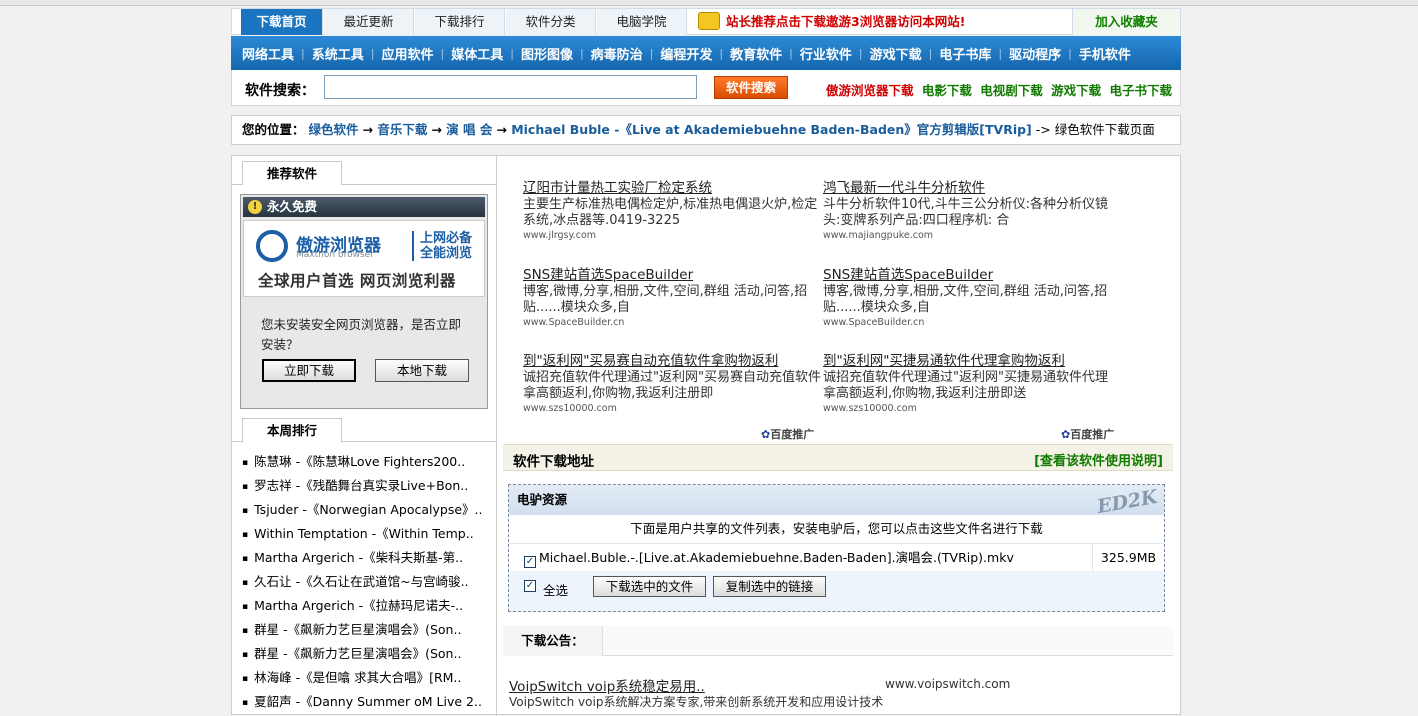 Image resolution: width=1418 pixels, height=716 pixels. Describe the element at coordinates (370, 129) in the screenshot. I see `breadcrumb-arrow: →` at that location.